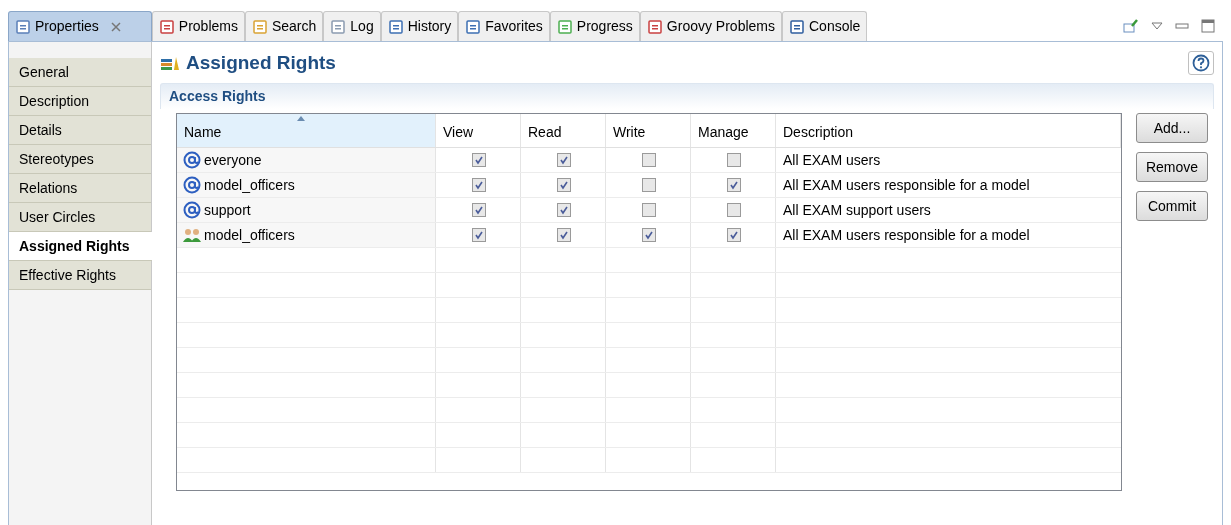 The height and width of the screenshot is (525, 1231). What do you see at coordinates (217, 96) in the screenshot?
I see `section-title: Access Rights` at bounding box center [217, 96].